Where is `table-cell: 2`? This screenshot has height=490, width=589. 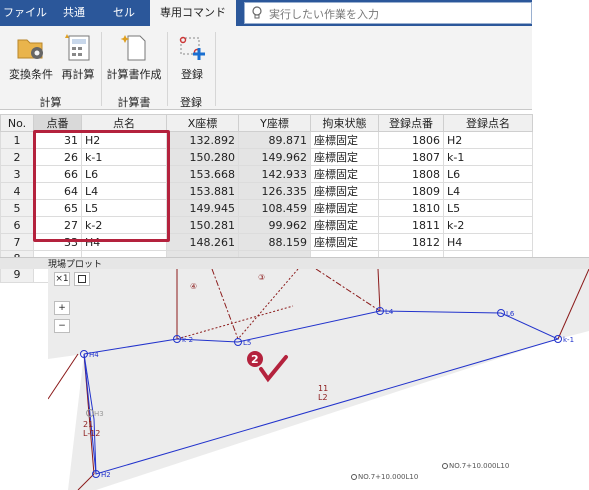 table-cell: 2 is located at coordinates (17, 157).